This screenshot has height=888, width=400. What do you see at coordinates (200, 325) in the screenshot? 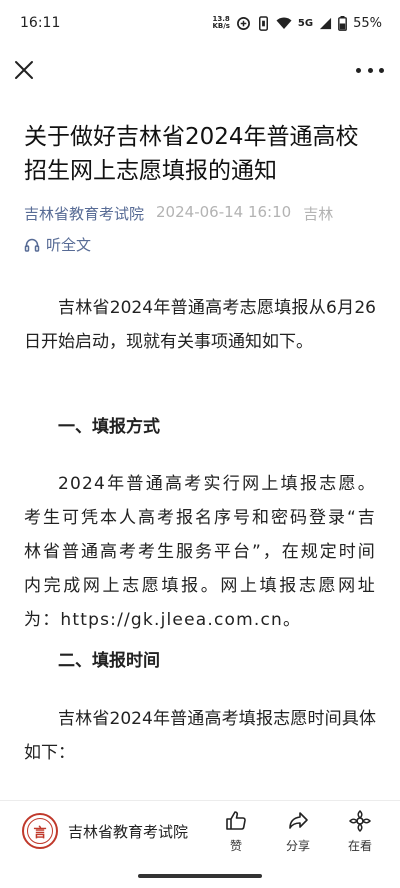
I see `paragraph-intro: 吉林省2024年普通高考志愿填报从6月26日开始启动，现就有关事项通知如下。` at bounding box center [200, 325].